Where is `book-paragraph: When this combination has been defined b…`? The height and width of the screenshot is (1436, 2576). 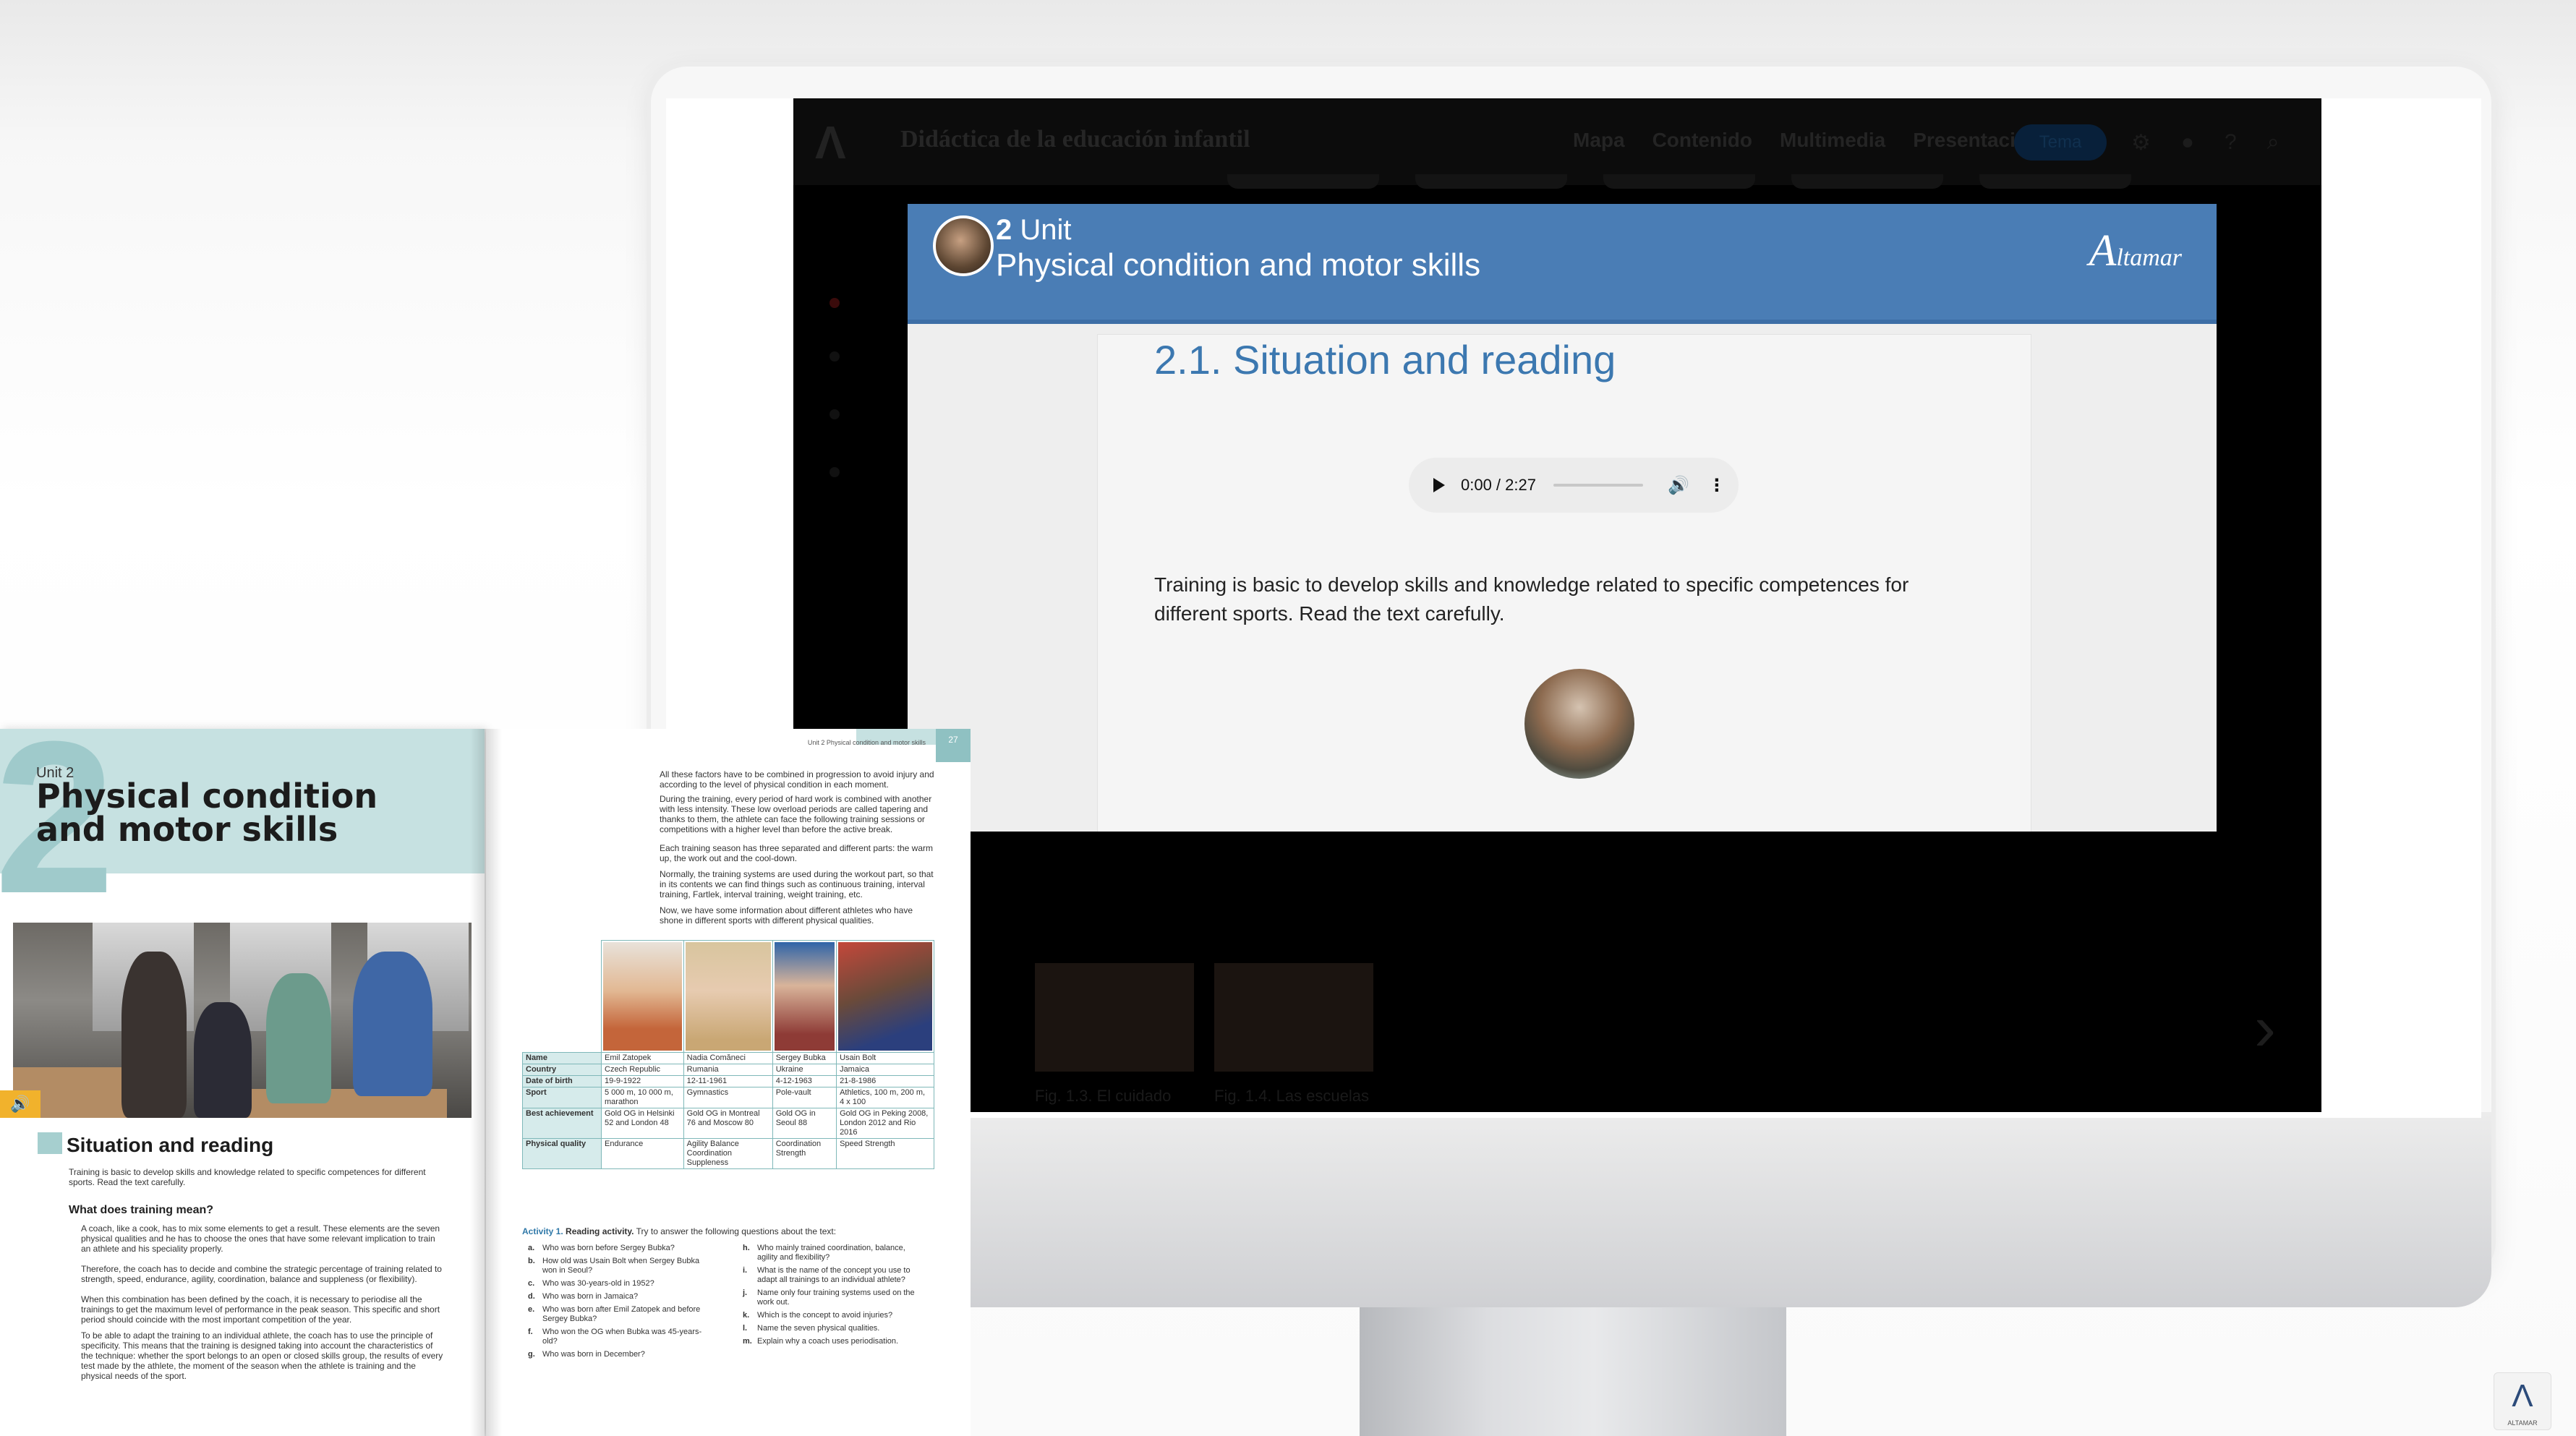 book-paragraph: When this combination has been defined b… is located at coordinates (261, 1309).